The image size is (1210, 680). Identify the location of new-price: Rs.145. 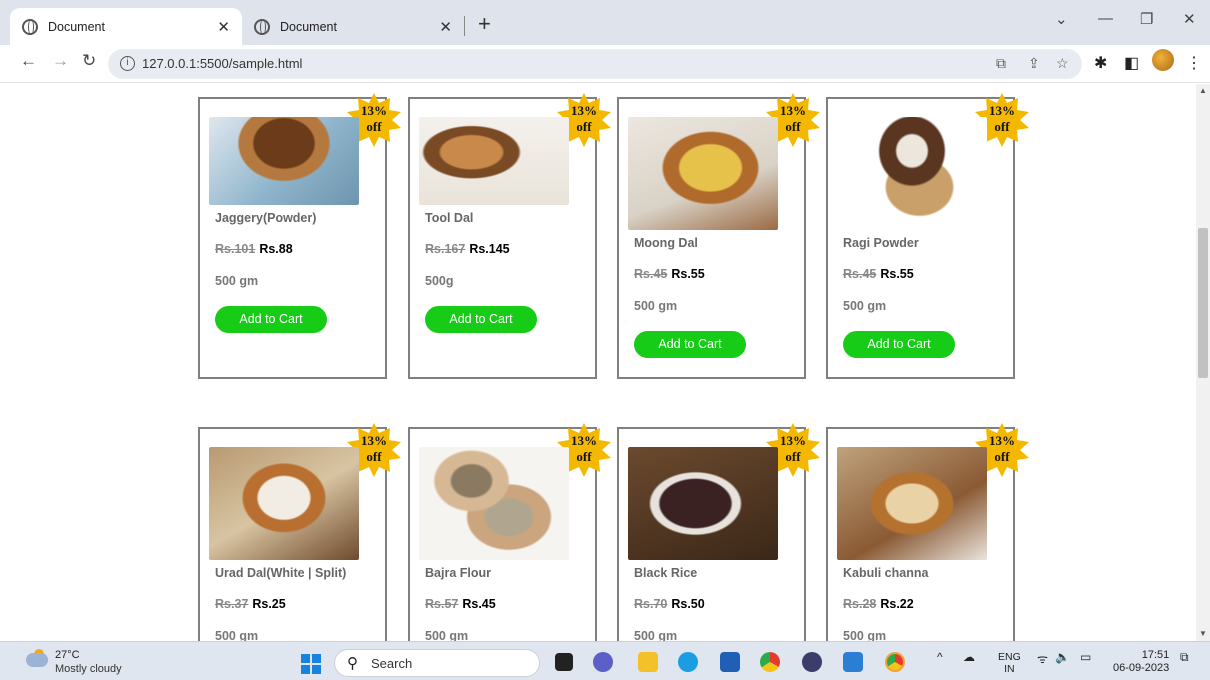
(489, 249).